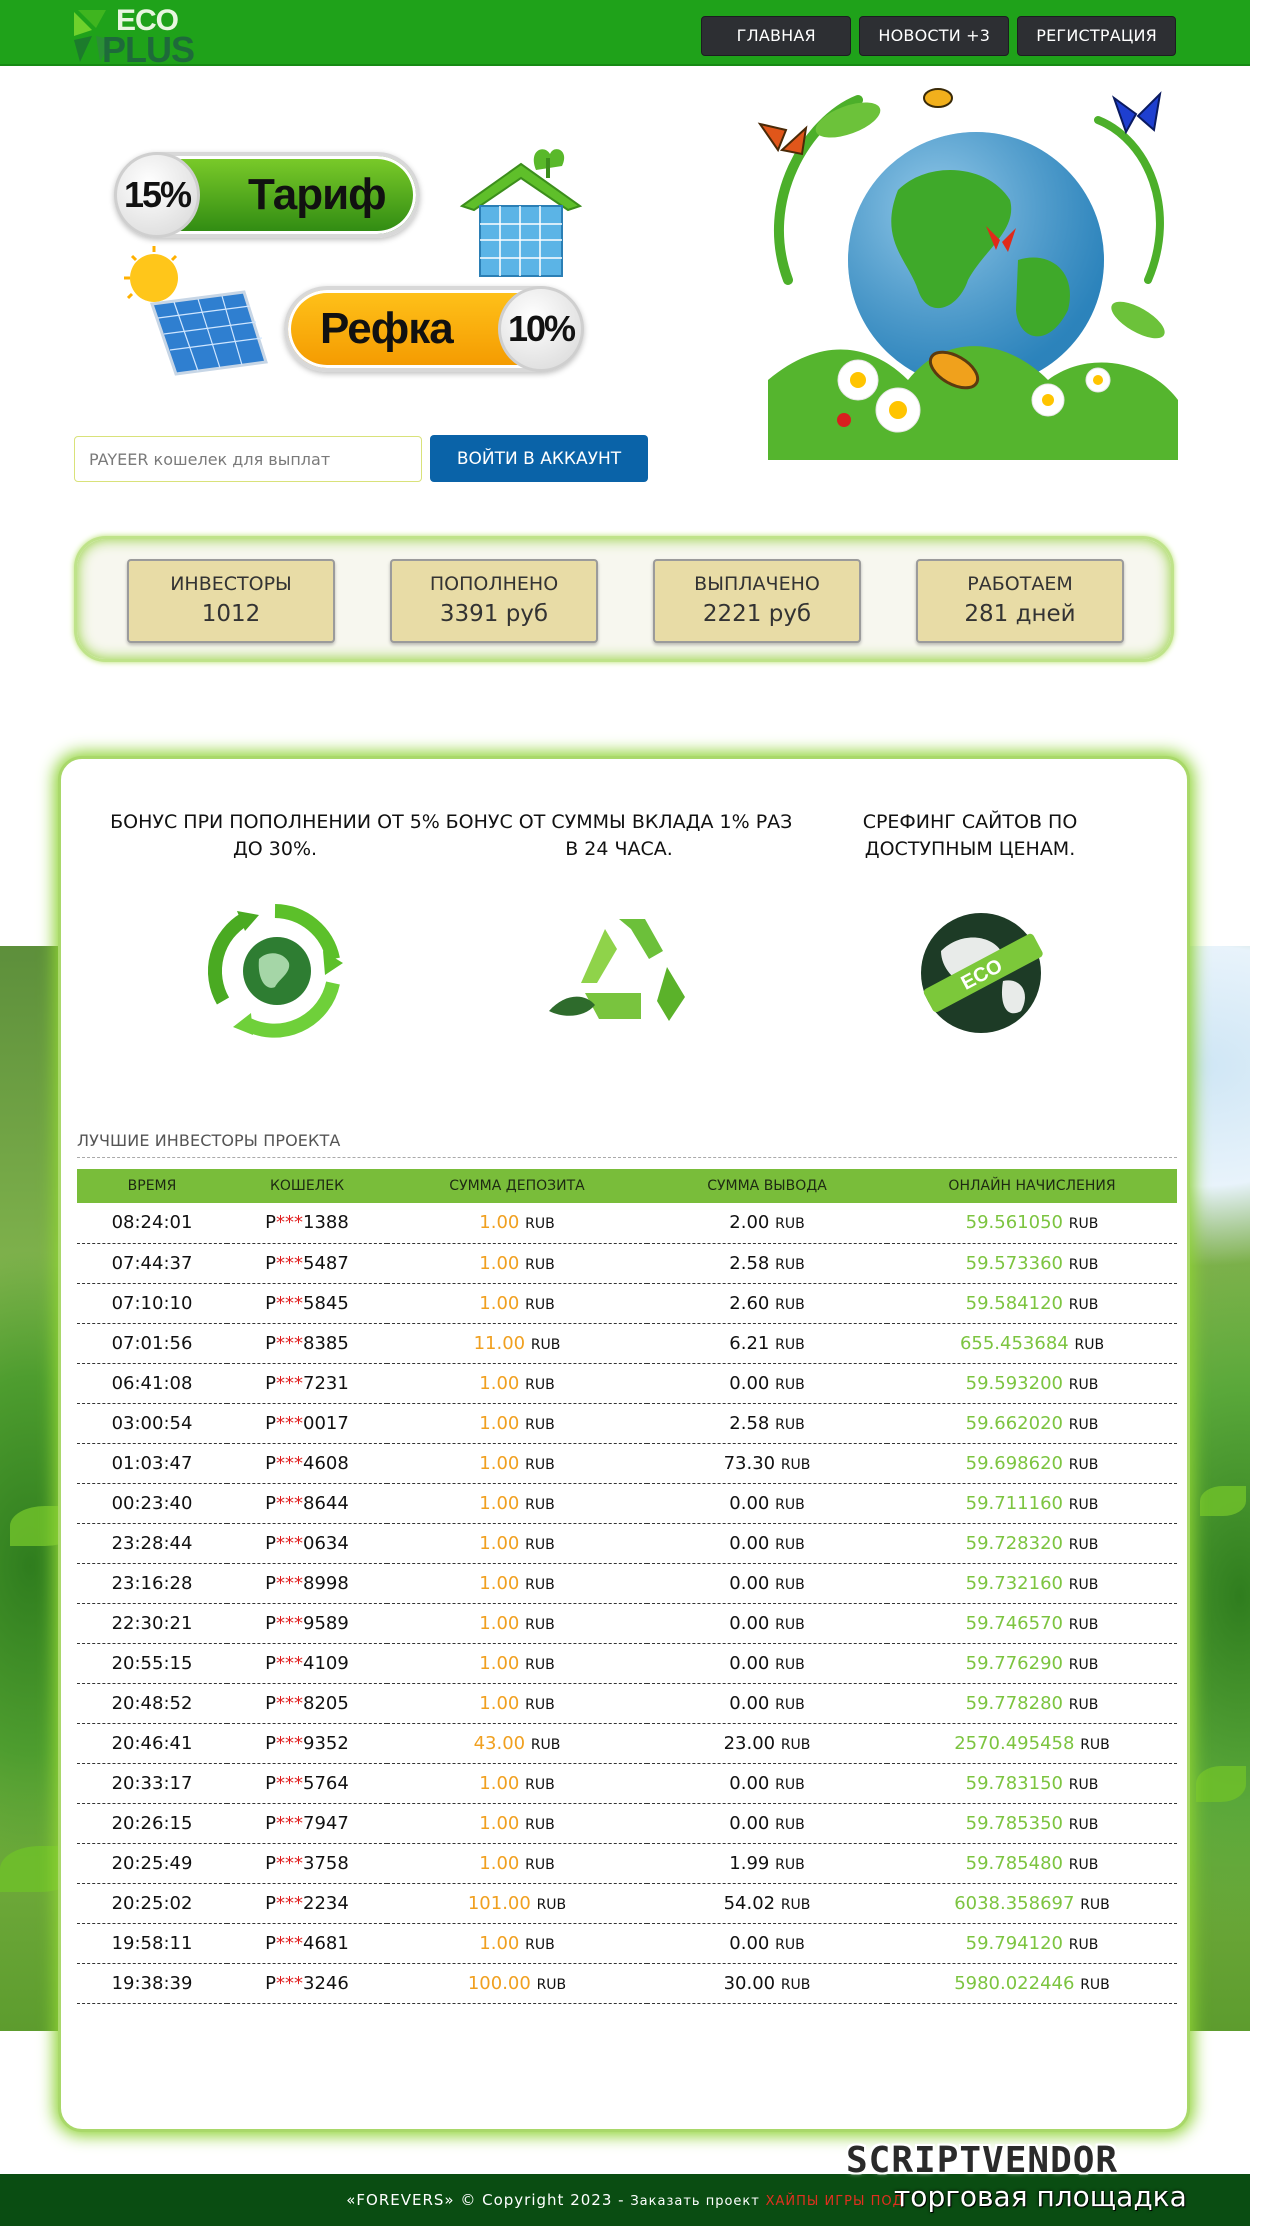 This screenshot has height=2226, width=1280. Describe the element at coordinates (231, 601) in the screenshot. I see `stat-investors: ИНВЕСТОРЫ 1012` at that location.